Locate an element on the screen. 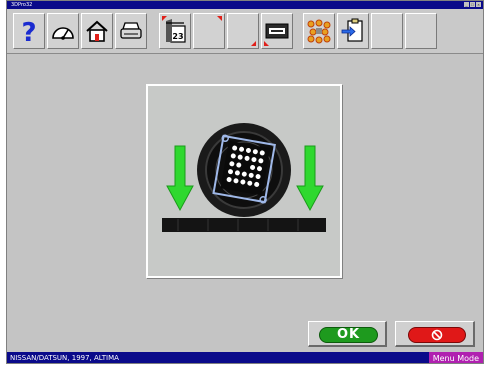  help-button: ? is located at coordinates (29, 31).